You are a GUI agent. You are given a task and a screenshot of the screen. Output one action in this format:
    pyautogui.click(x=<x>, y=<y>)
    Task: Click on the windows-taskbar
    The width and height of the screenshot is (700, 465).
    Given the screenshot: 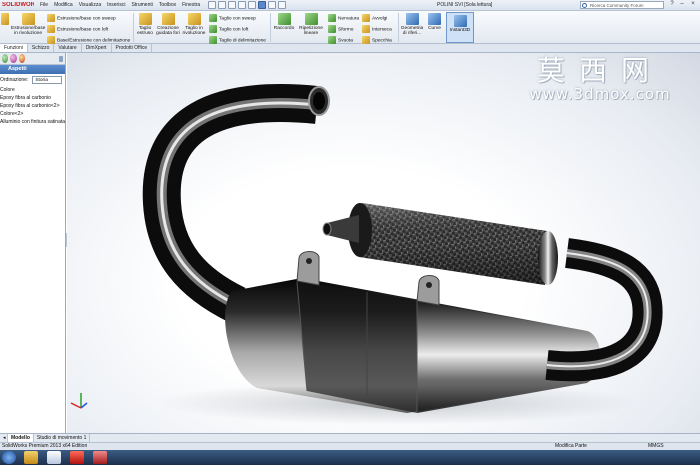 What is the action you would take?
    pyautogui.click(x=350, y=457)
    